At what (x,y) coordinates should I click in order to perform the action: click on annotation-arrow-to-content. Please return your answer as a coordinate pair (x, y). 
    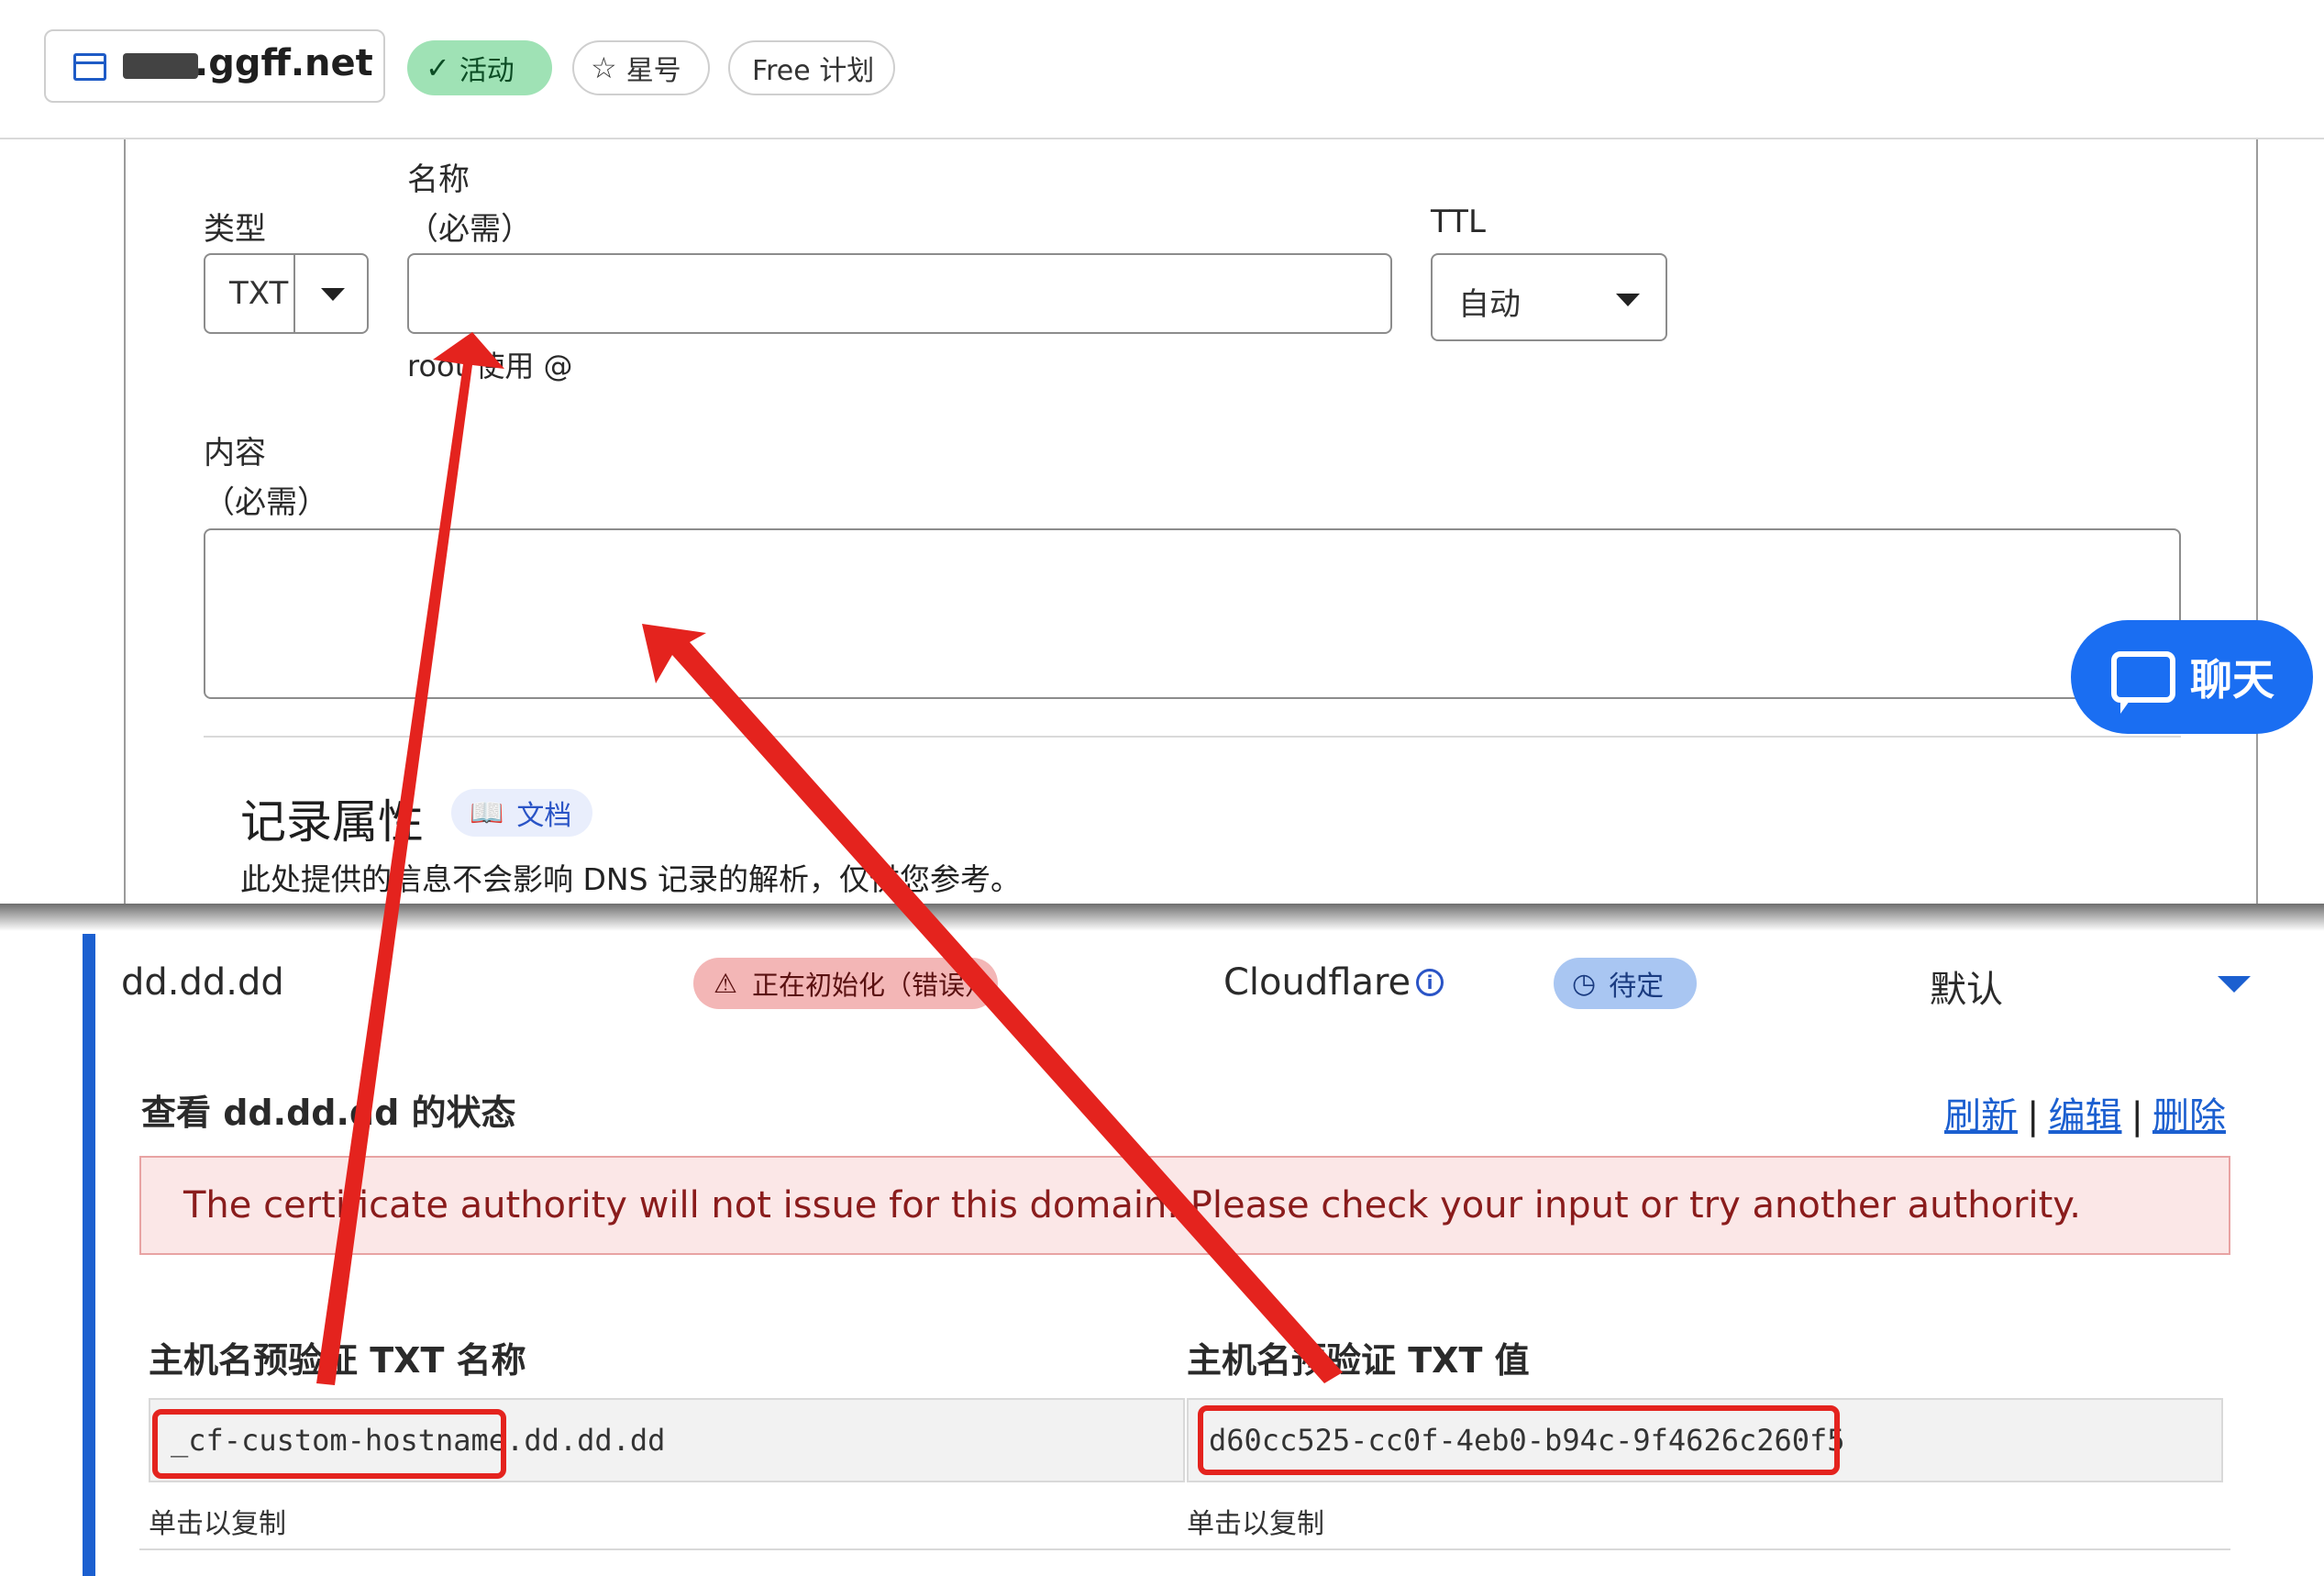
    Looking at the image, I should click on (992, 1003).